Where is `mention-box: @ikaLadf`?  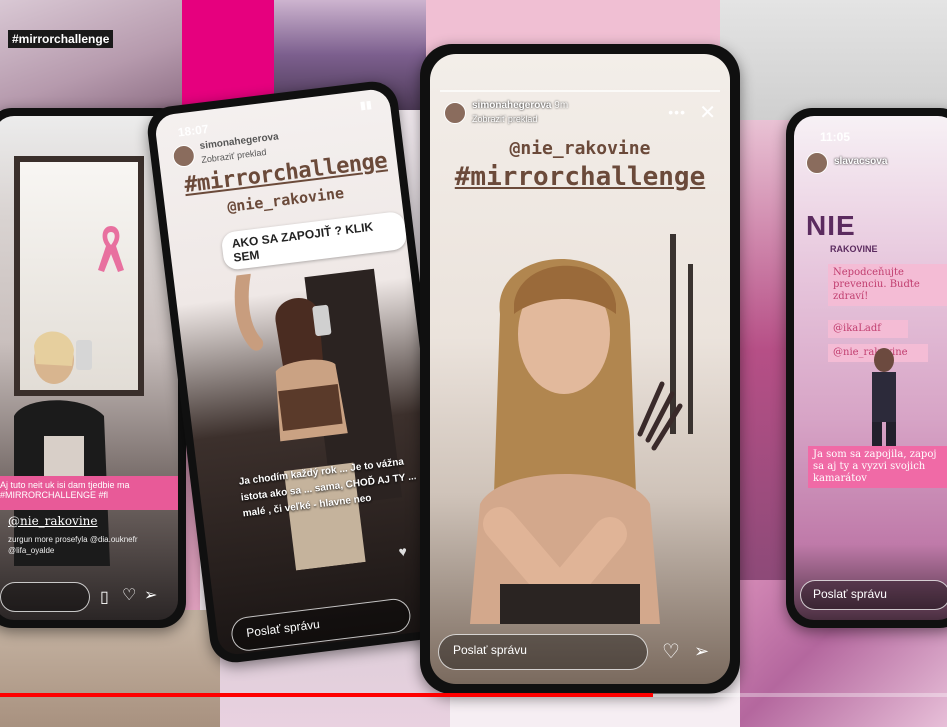
mention-box: @ikaLadf is located at coordinates (868, 329).